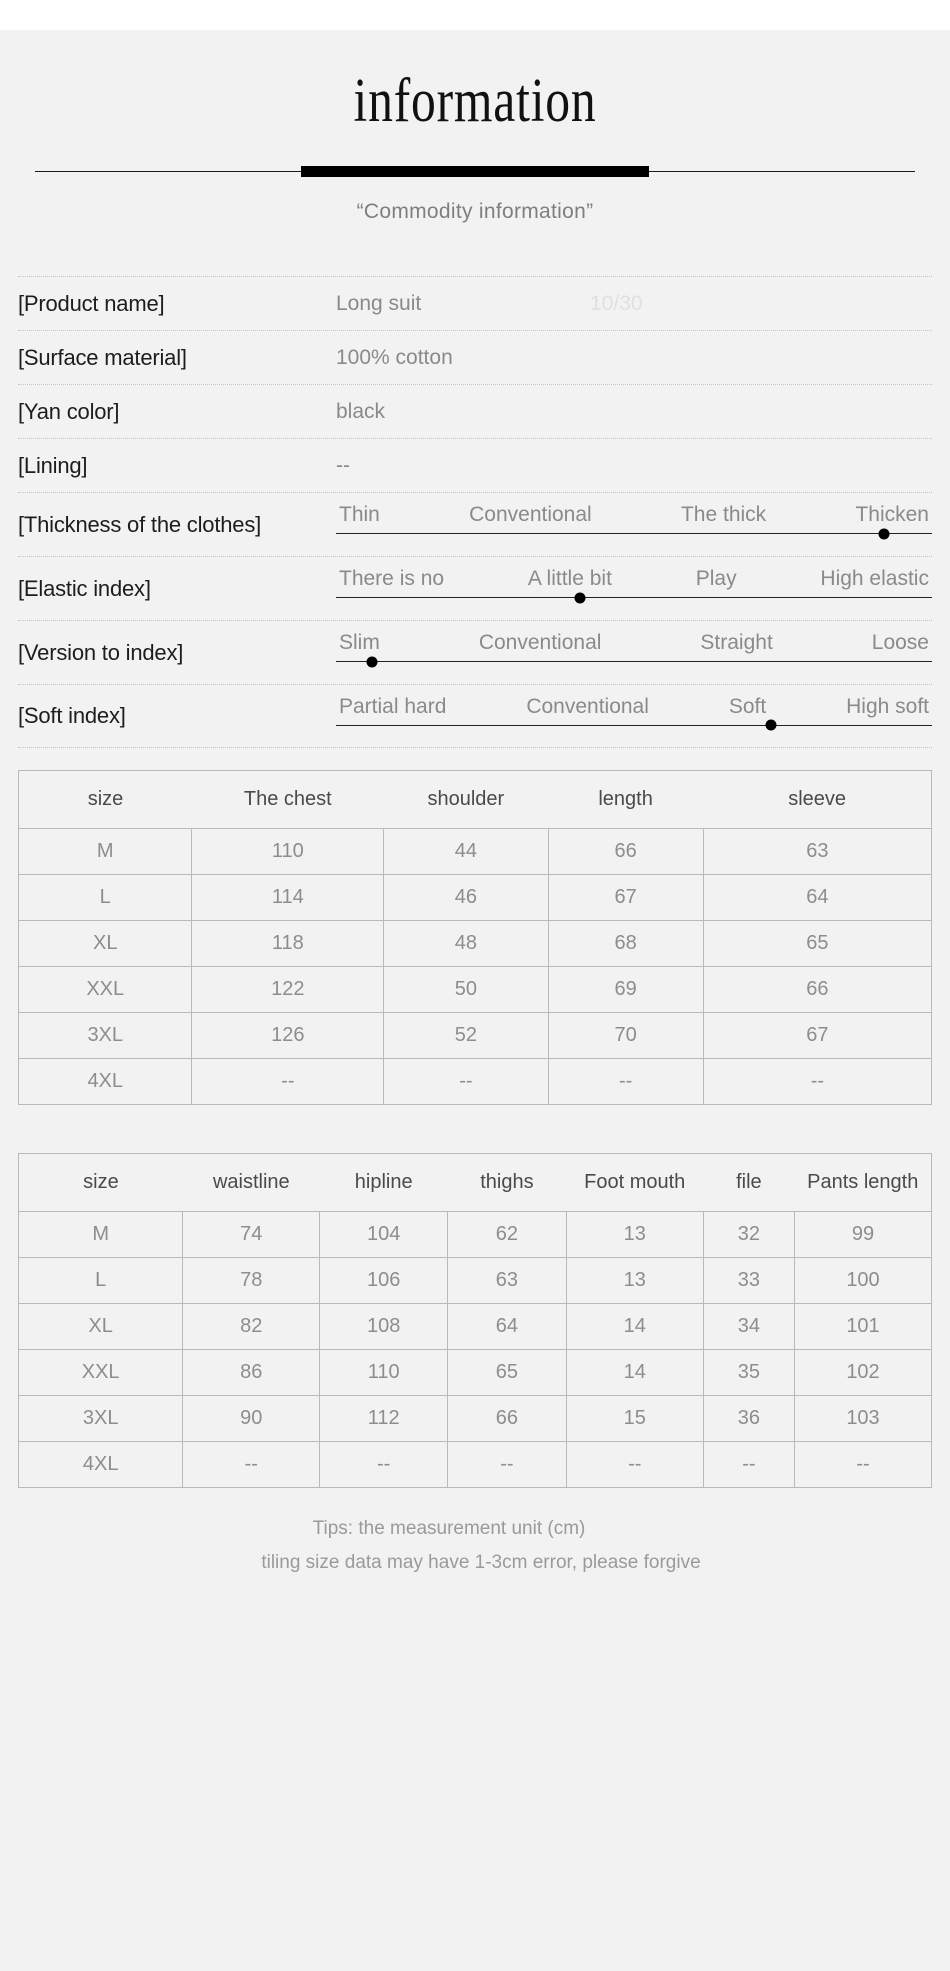  What do you see at coordinates (635, 1280) in the screenshot?
I see `table-cell: 13` at bounding box center [635, 1280].